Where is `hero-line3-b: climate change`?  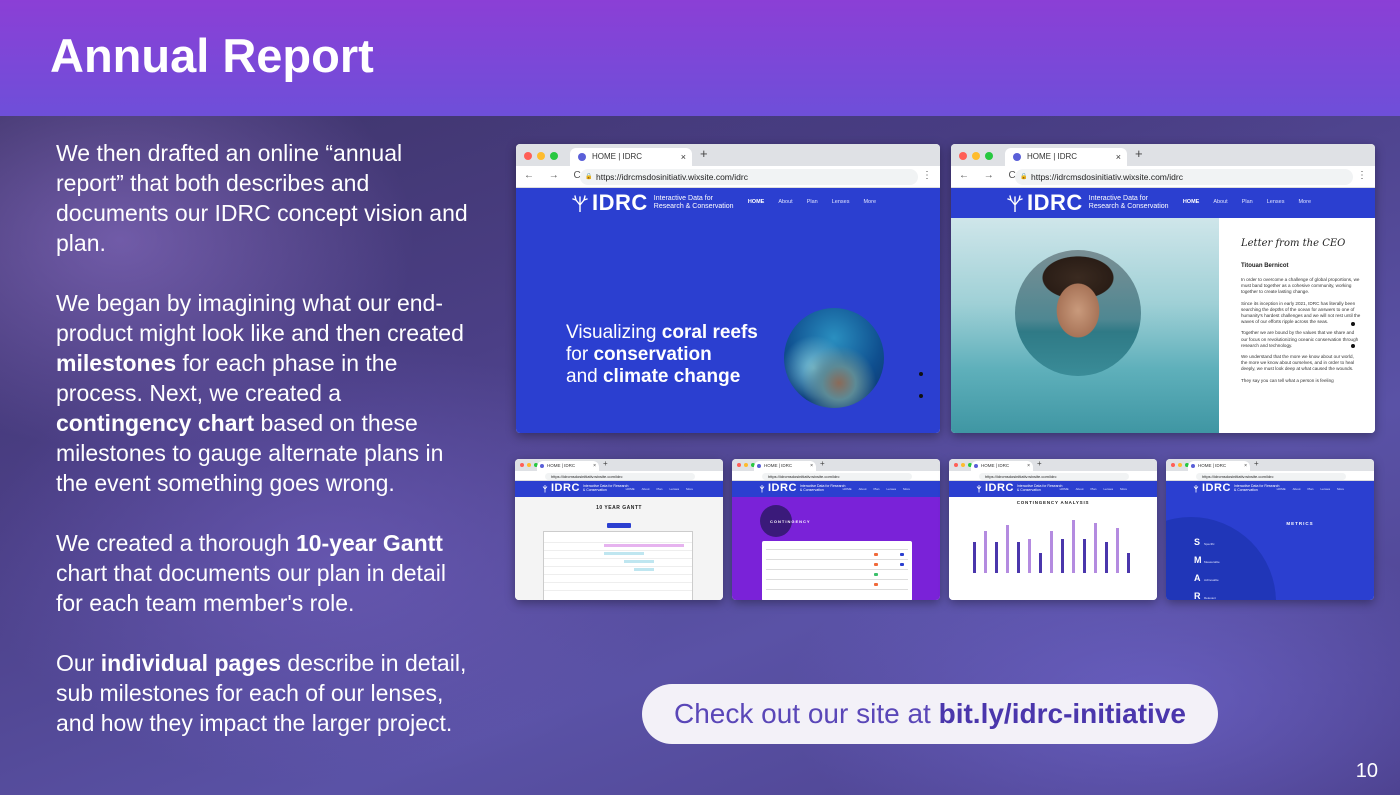 hero-line3-b: climate change is located at coordinates (671, 376).